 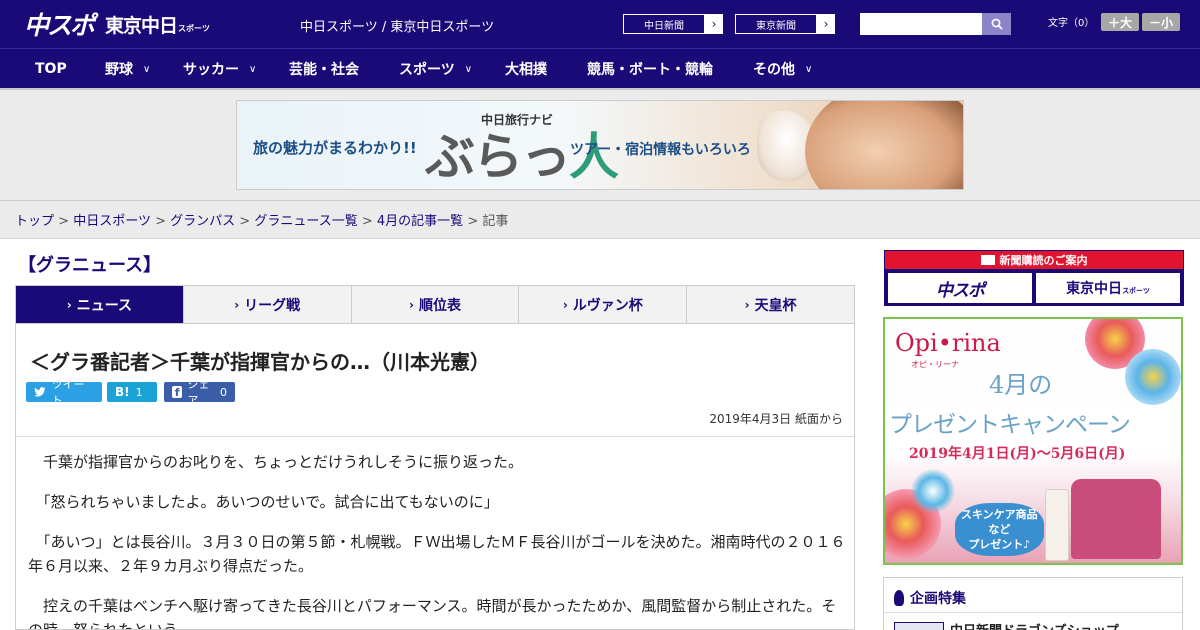 I want to click on ad-brand-sub: オピ・リーナ, so click(x=935, y=364).